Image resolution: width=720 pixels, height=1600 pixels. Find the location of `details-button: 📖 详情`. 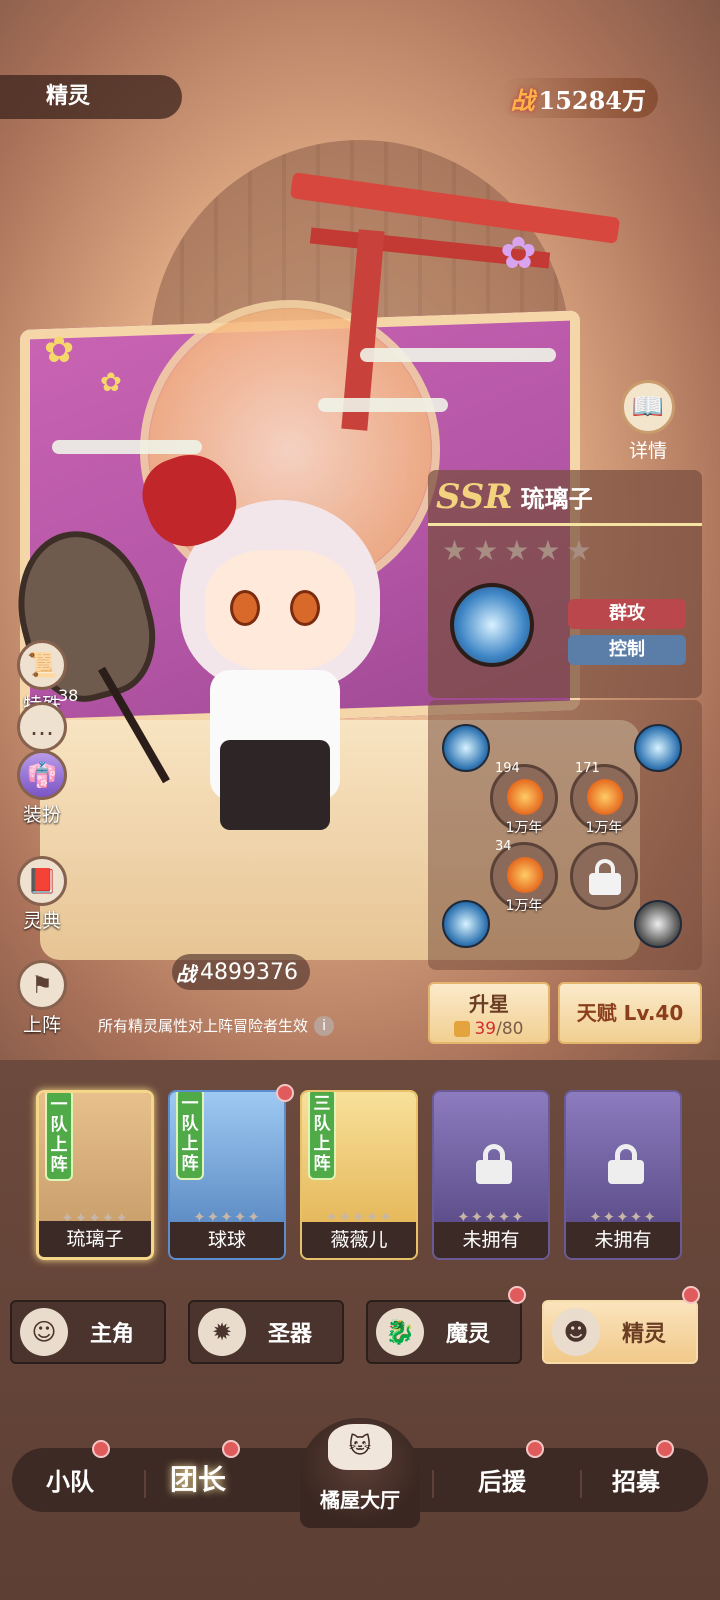

details-button: 📖 详情 is located at coordinates (648, 421).